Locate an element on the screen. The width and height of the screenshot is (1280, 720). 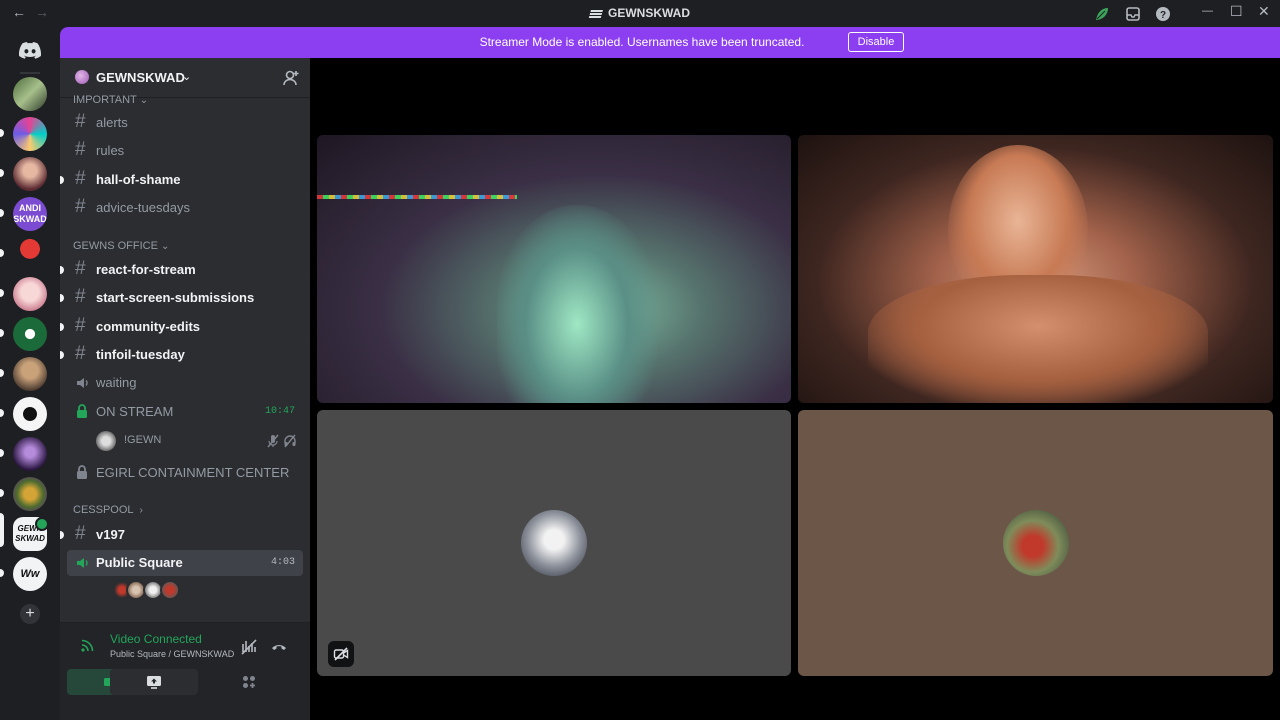
leaf-icon is located at coordinates (1102, 14).